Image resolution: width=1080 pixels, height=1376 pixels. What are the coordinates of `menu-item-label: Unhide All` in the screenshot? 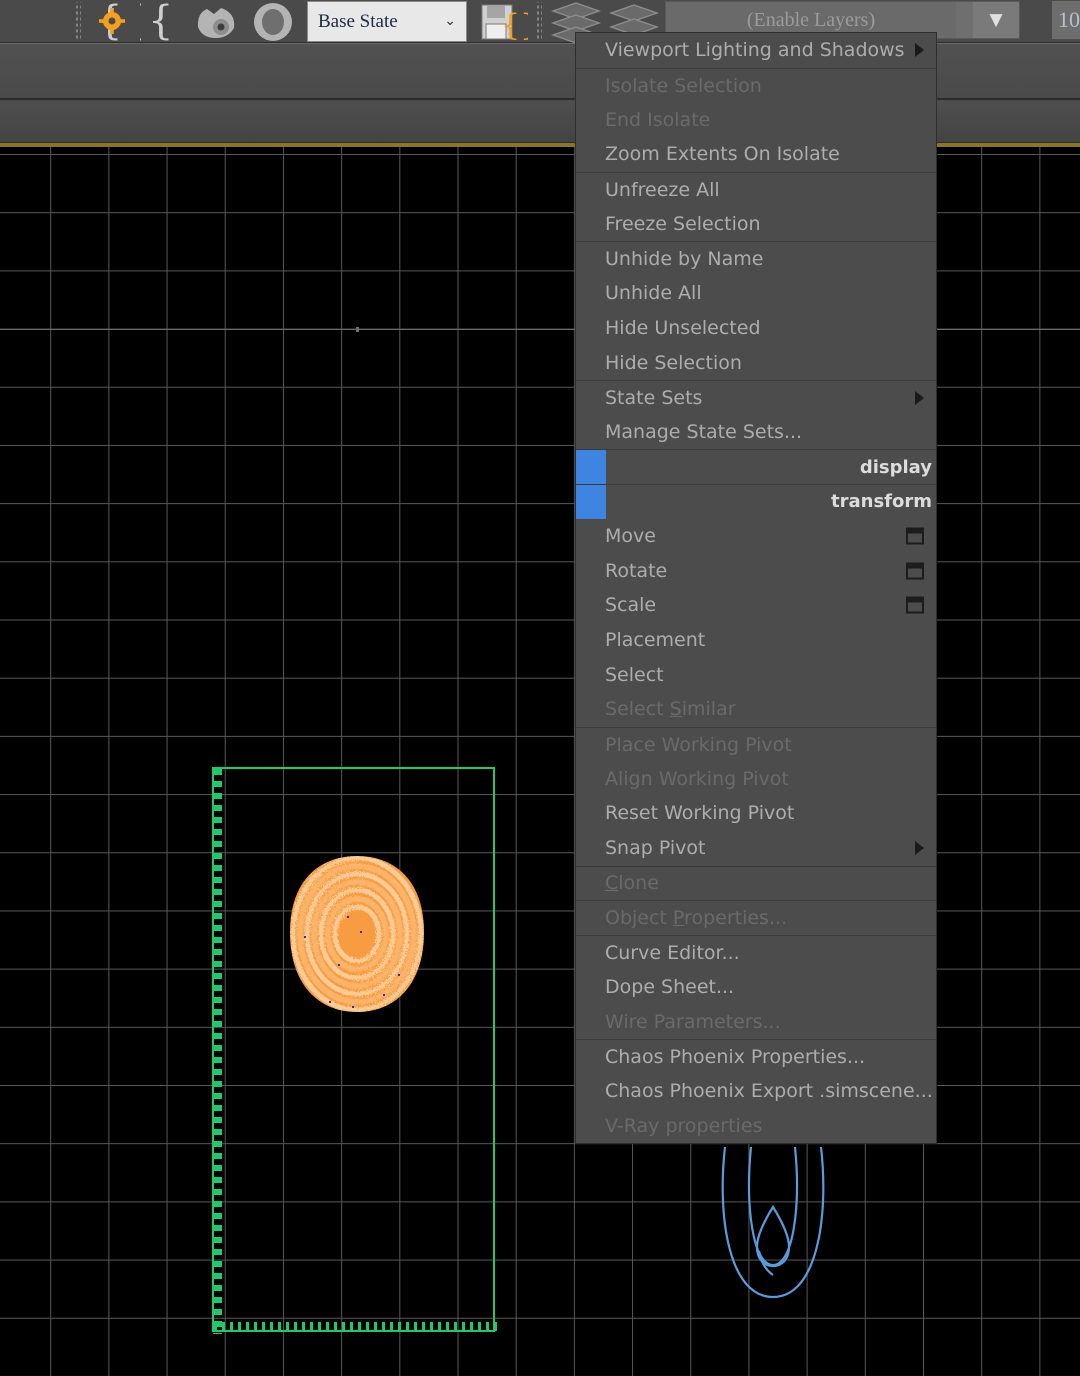 It's located at (653, 293).